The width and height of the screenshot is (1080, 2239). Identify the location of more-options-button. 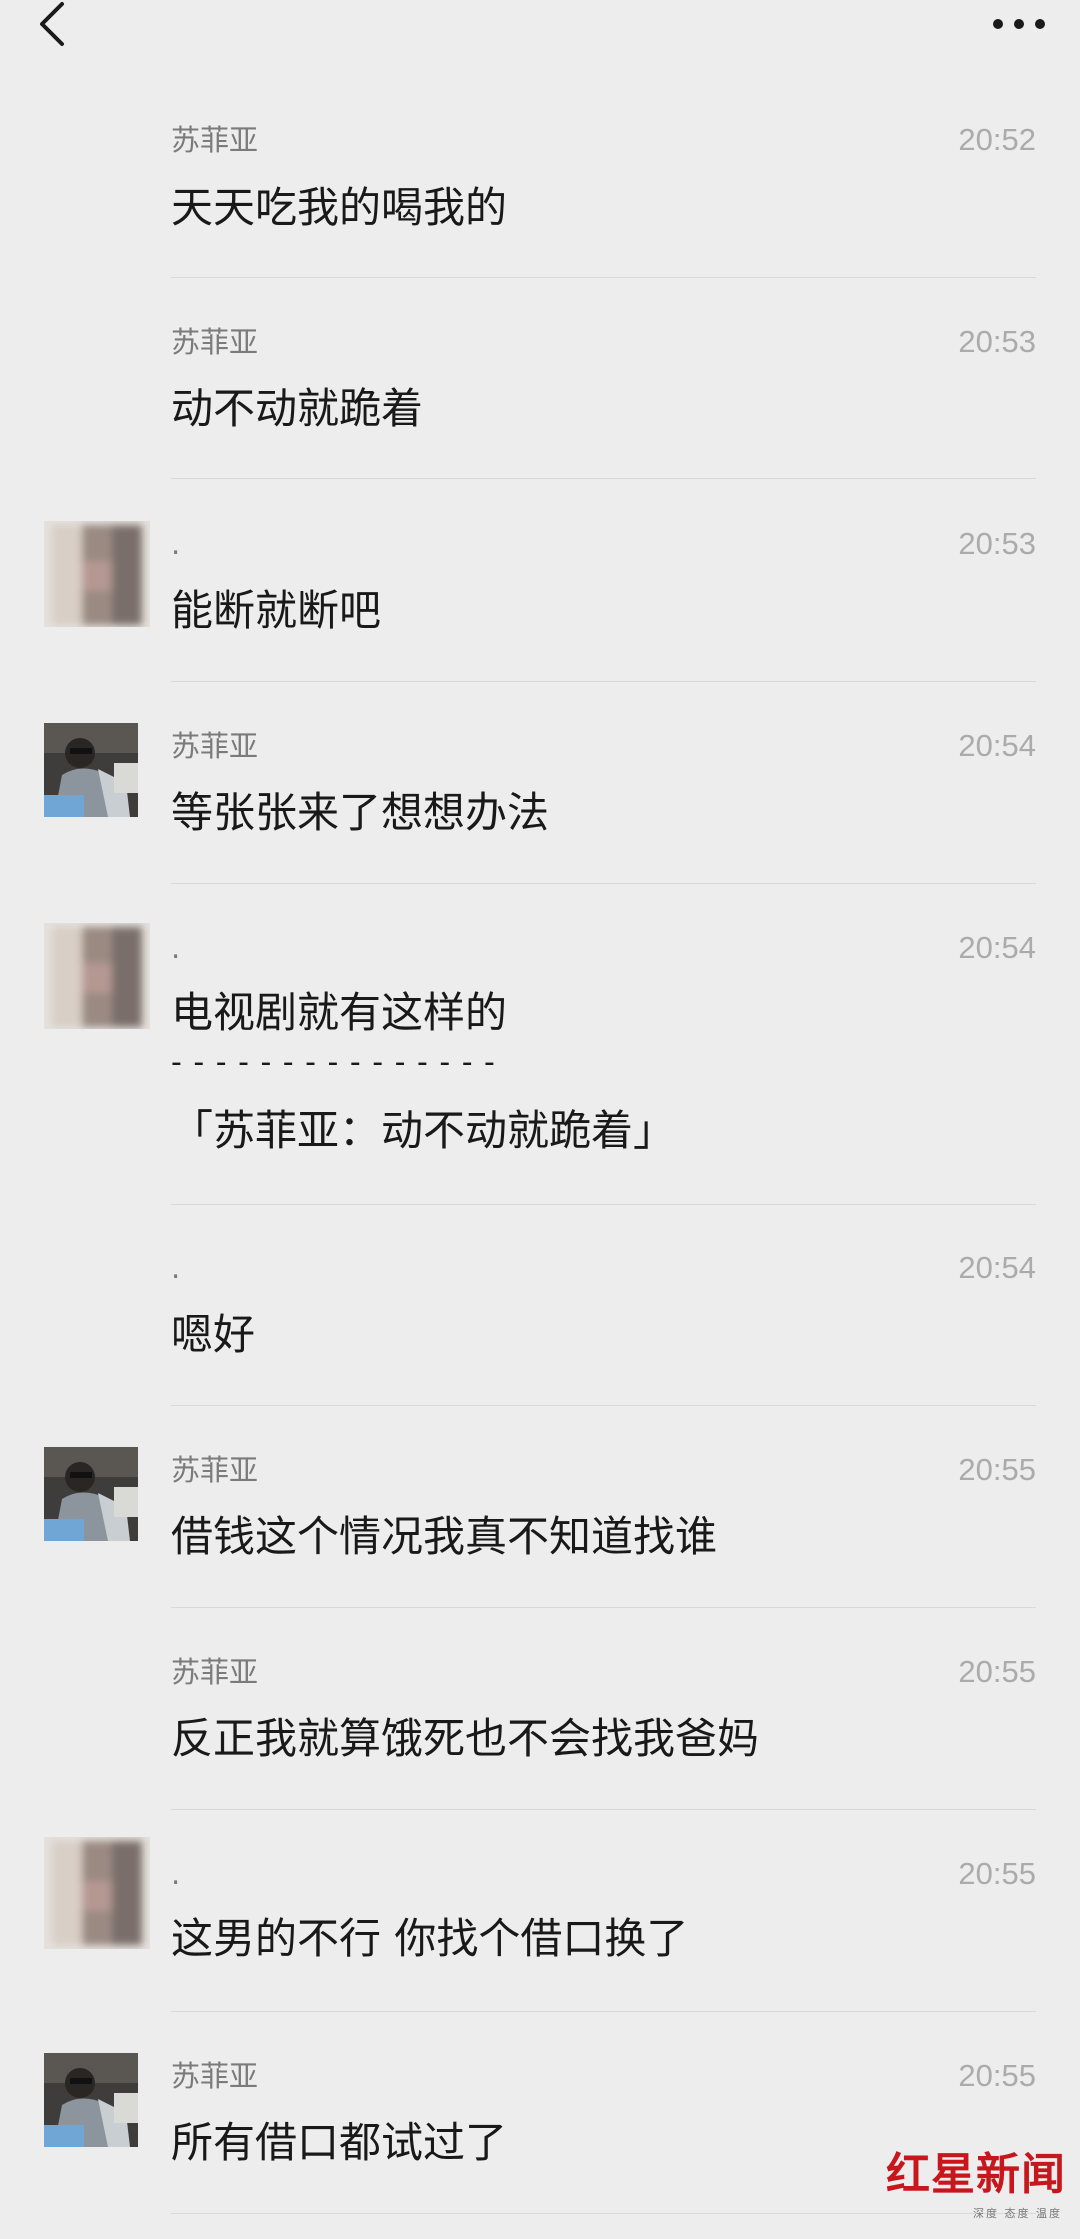
(1019, 24).